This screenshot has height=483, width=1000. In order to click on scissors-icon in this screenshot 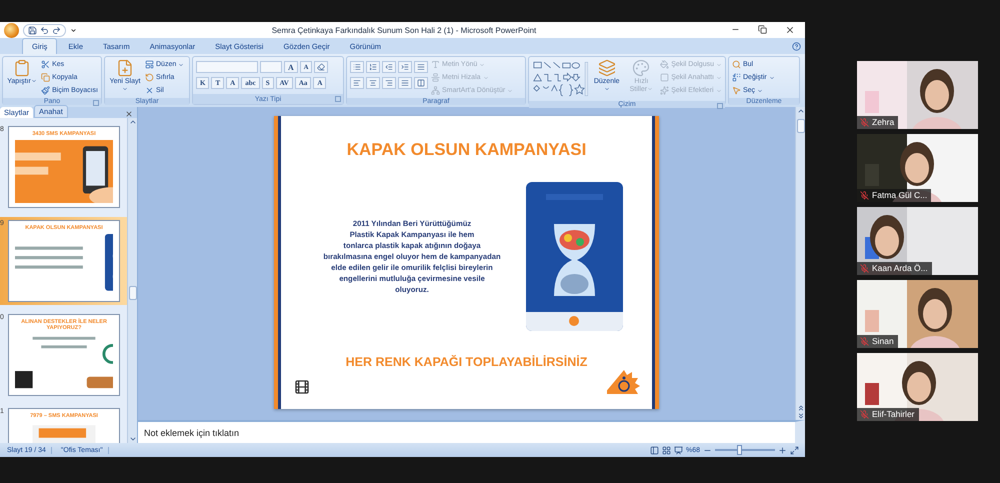, I will do `click(45, 64)`.